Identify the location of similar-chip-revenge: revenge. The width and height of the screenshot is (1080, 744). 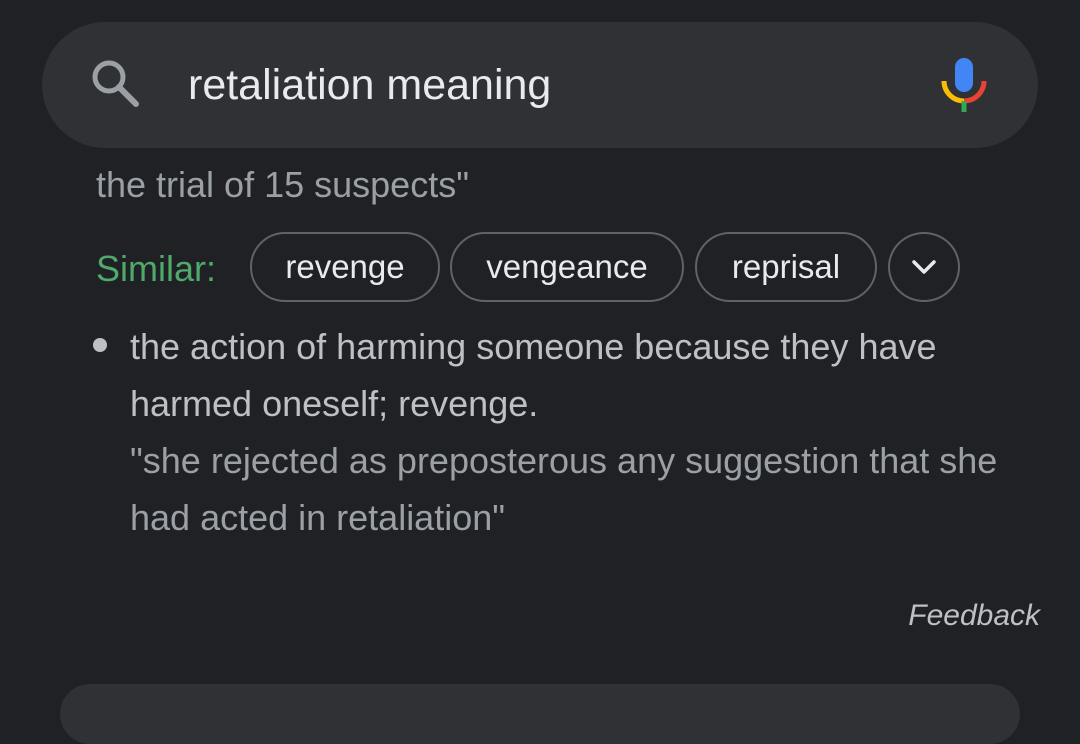
(345, 267).